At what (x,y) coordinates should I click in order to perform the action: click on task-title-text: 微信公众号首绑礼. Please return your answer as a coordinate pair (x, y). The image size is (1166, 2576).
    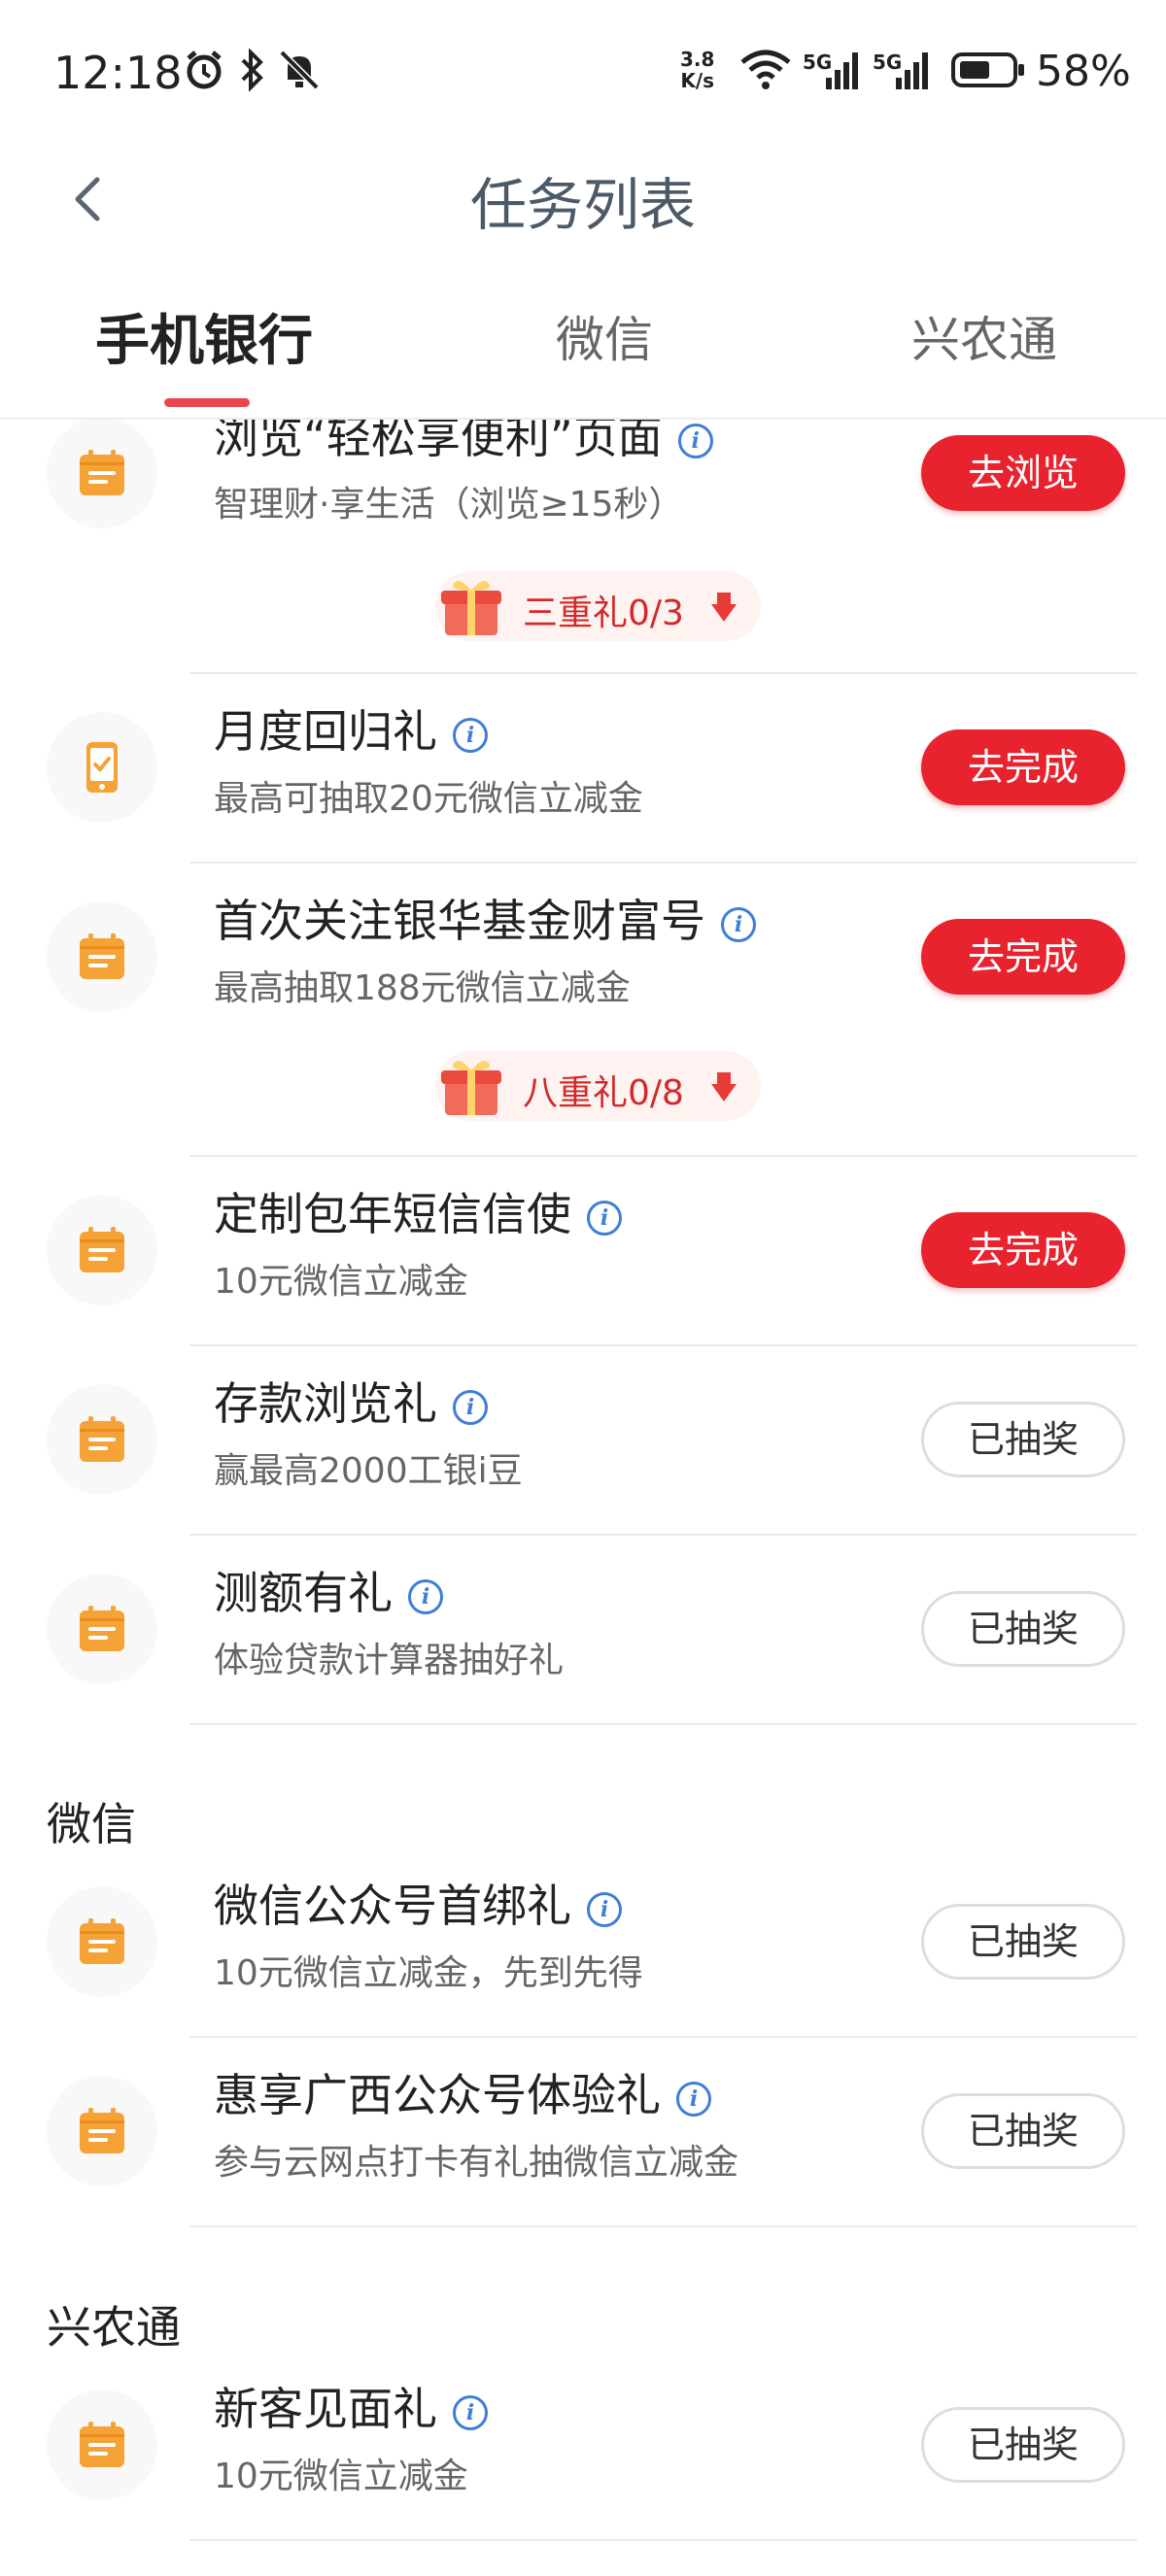
    Looking at the image, I should click on (392, 1906).